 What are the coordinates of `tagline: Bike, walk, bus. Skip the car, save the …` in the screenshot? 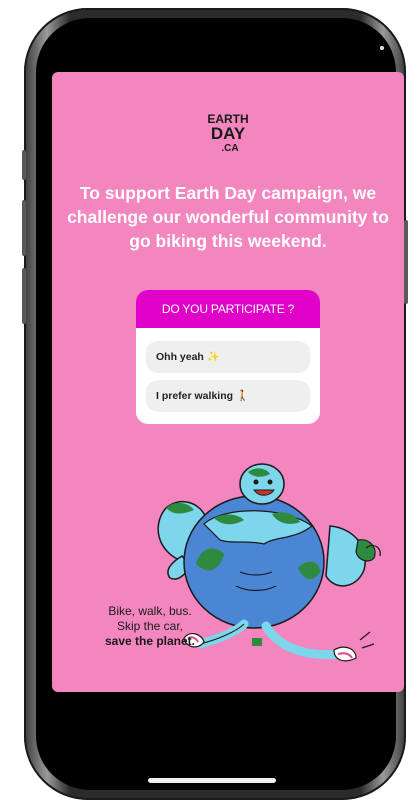 It's located at (150, 626).